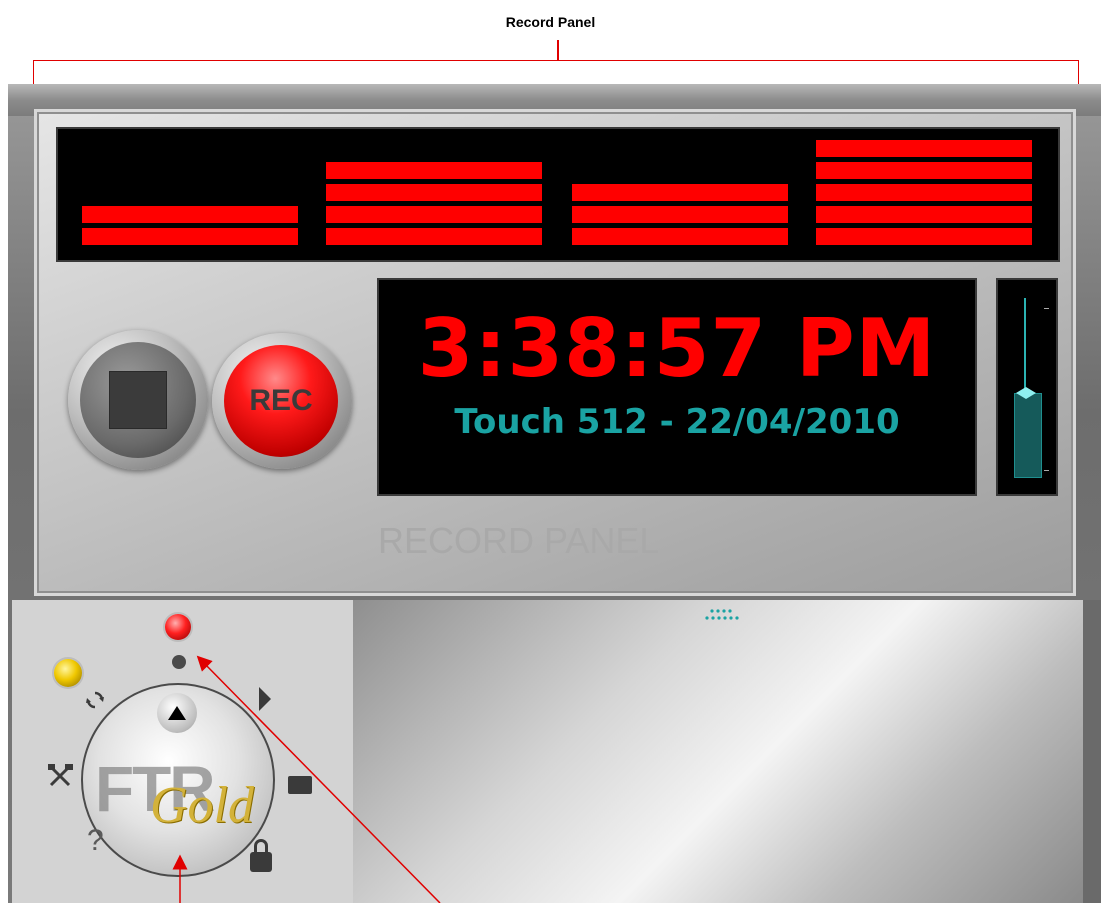 The height and width of the screenshot is (903, 1101). I want to click on sync-status-led, so click(68, 673).